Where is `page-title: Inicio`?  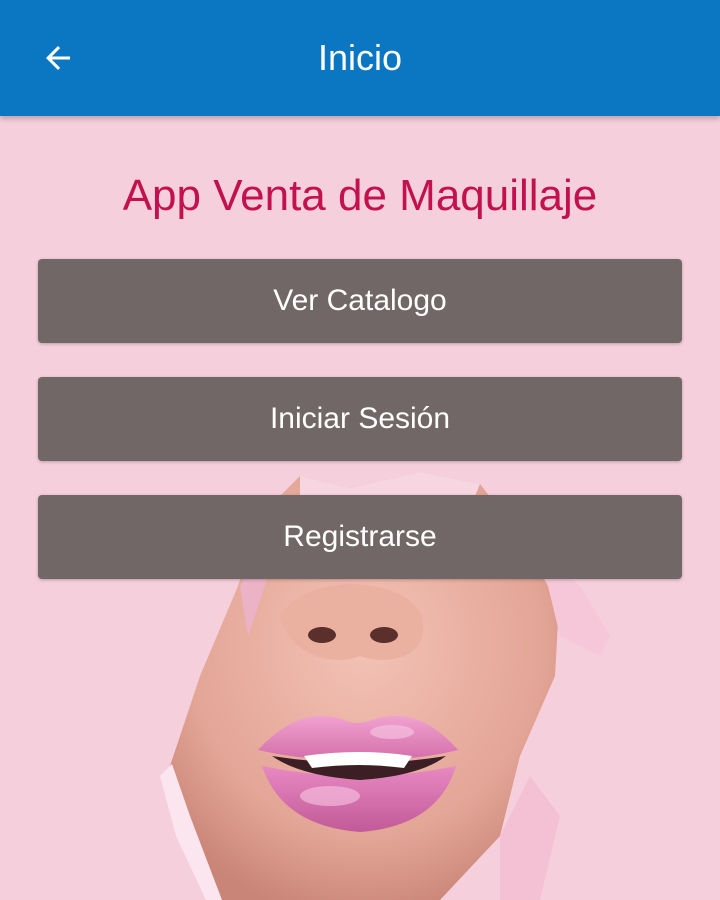
page-title: Inicio is located at coordinates (360, 57).